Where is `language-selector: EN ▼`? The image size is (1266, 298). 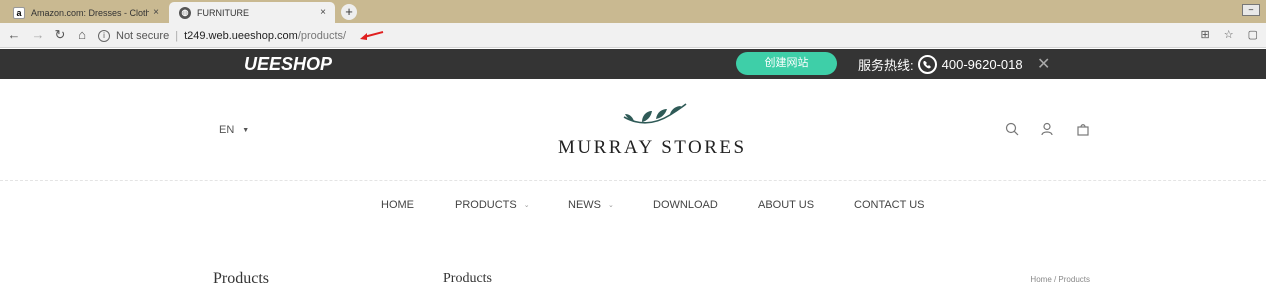
language-selector: EN ▼ is located at coordinates (234, 130).